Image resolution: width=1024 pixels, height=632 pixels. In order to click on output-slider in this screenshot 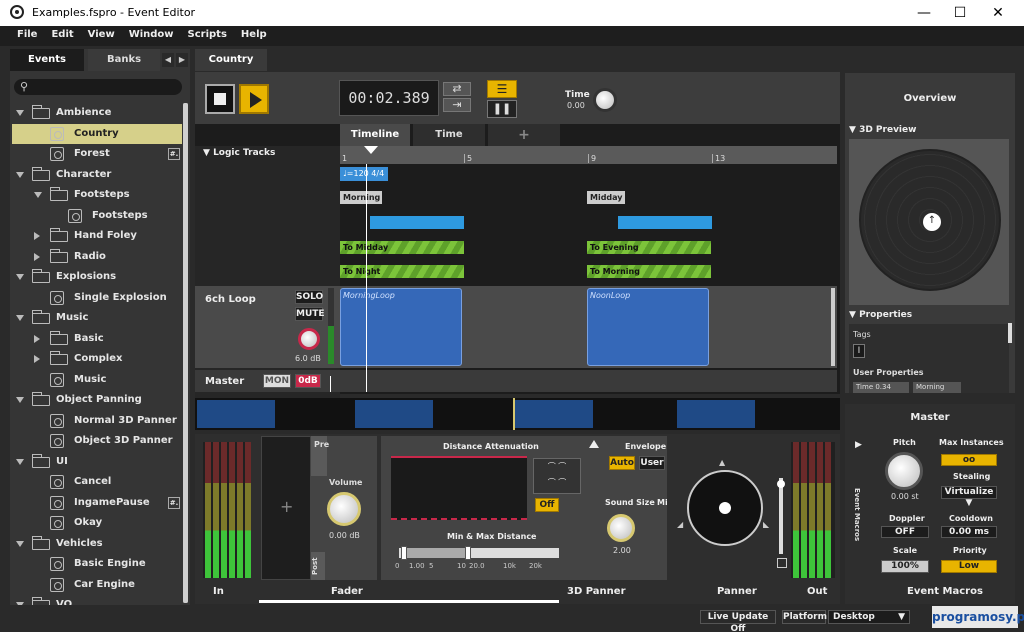, I will do `click(781, 516)`.